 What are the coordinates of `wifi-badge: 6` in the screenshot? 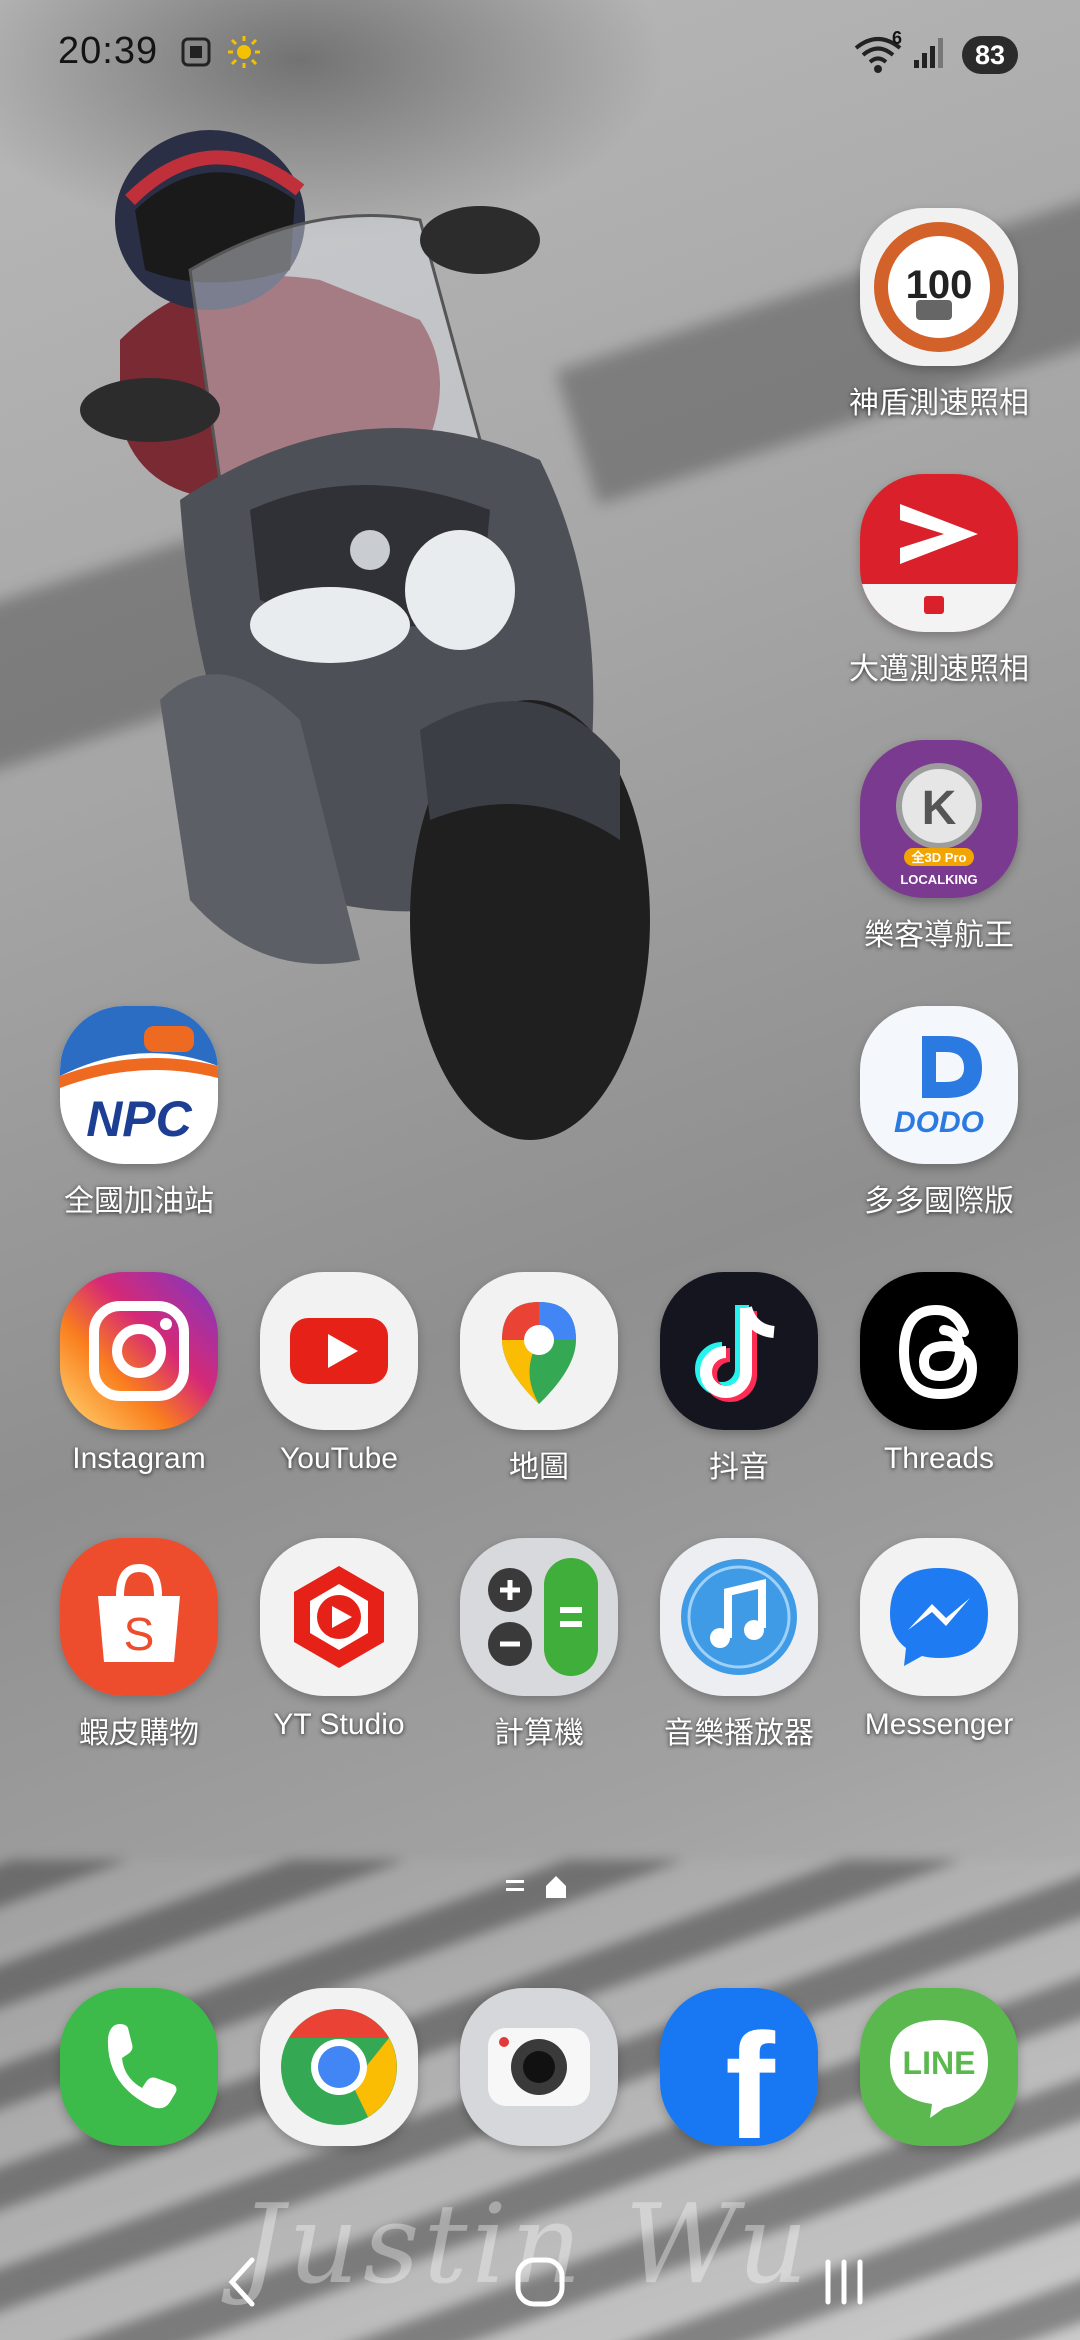 It's located at (897, 38).